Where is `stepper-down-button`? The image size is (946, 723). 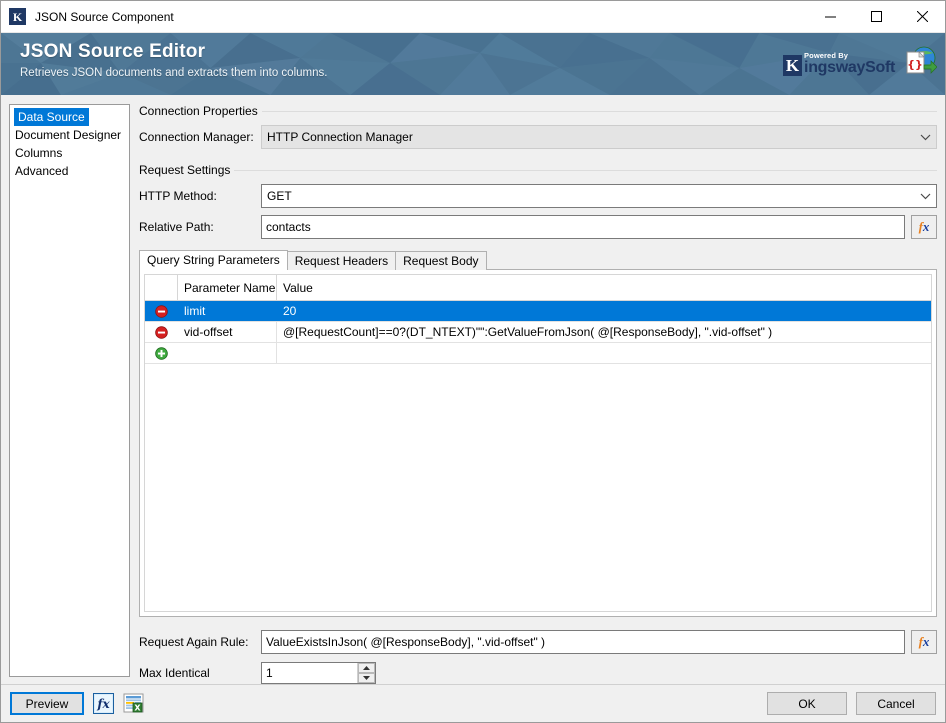 stepper-down-button is located at coordinates (366, 678).